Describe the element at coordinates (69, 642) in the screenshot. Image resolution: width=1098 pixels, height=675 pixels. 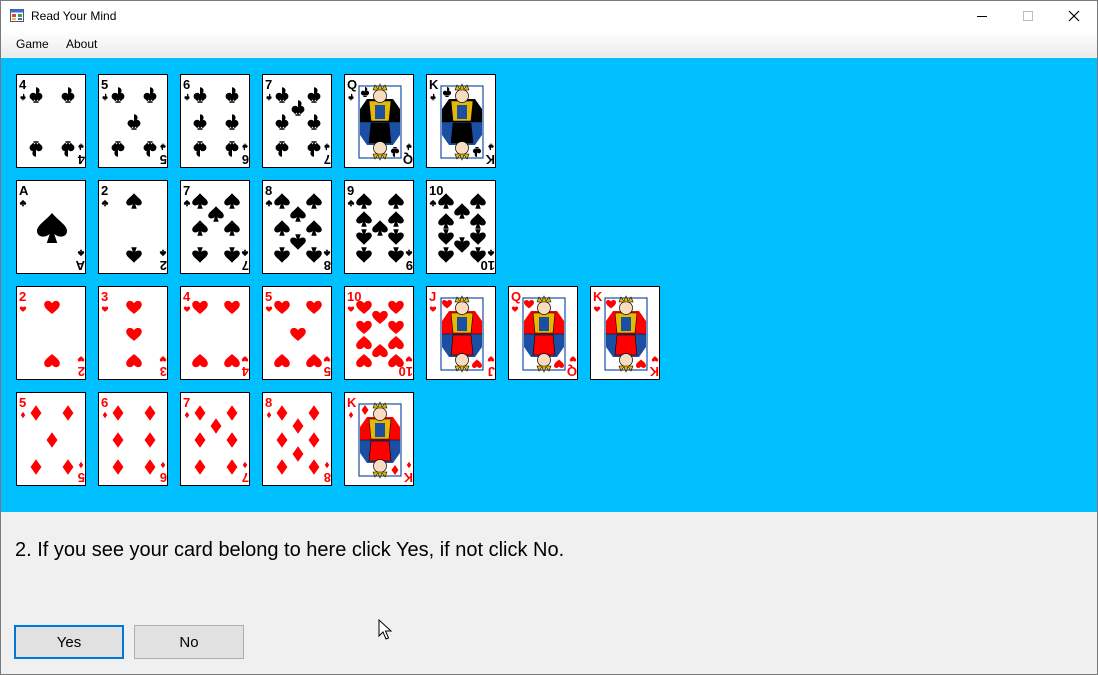
I see `yes-button: Yes` at that location.